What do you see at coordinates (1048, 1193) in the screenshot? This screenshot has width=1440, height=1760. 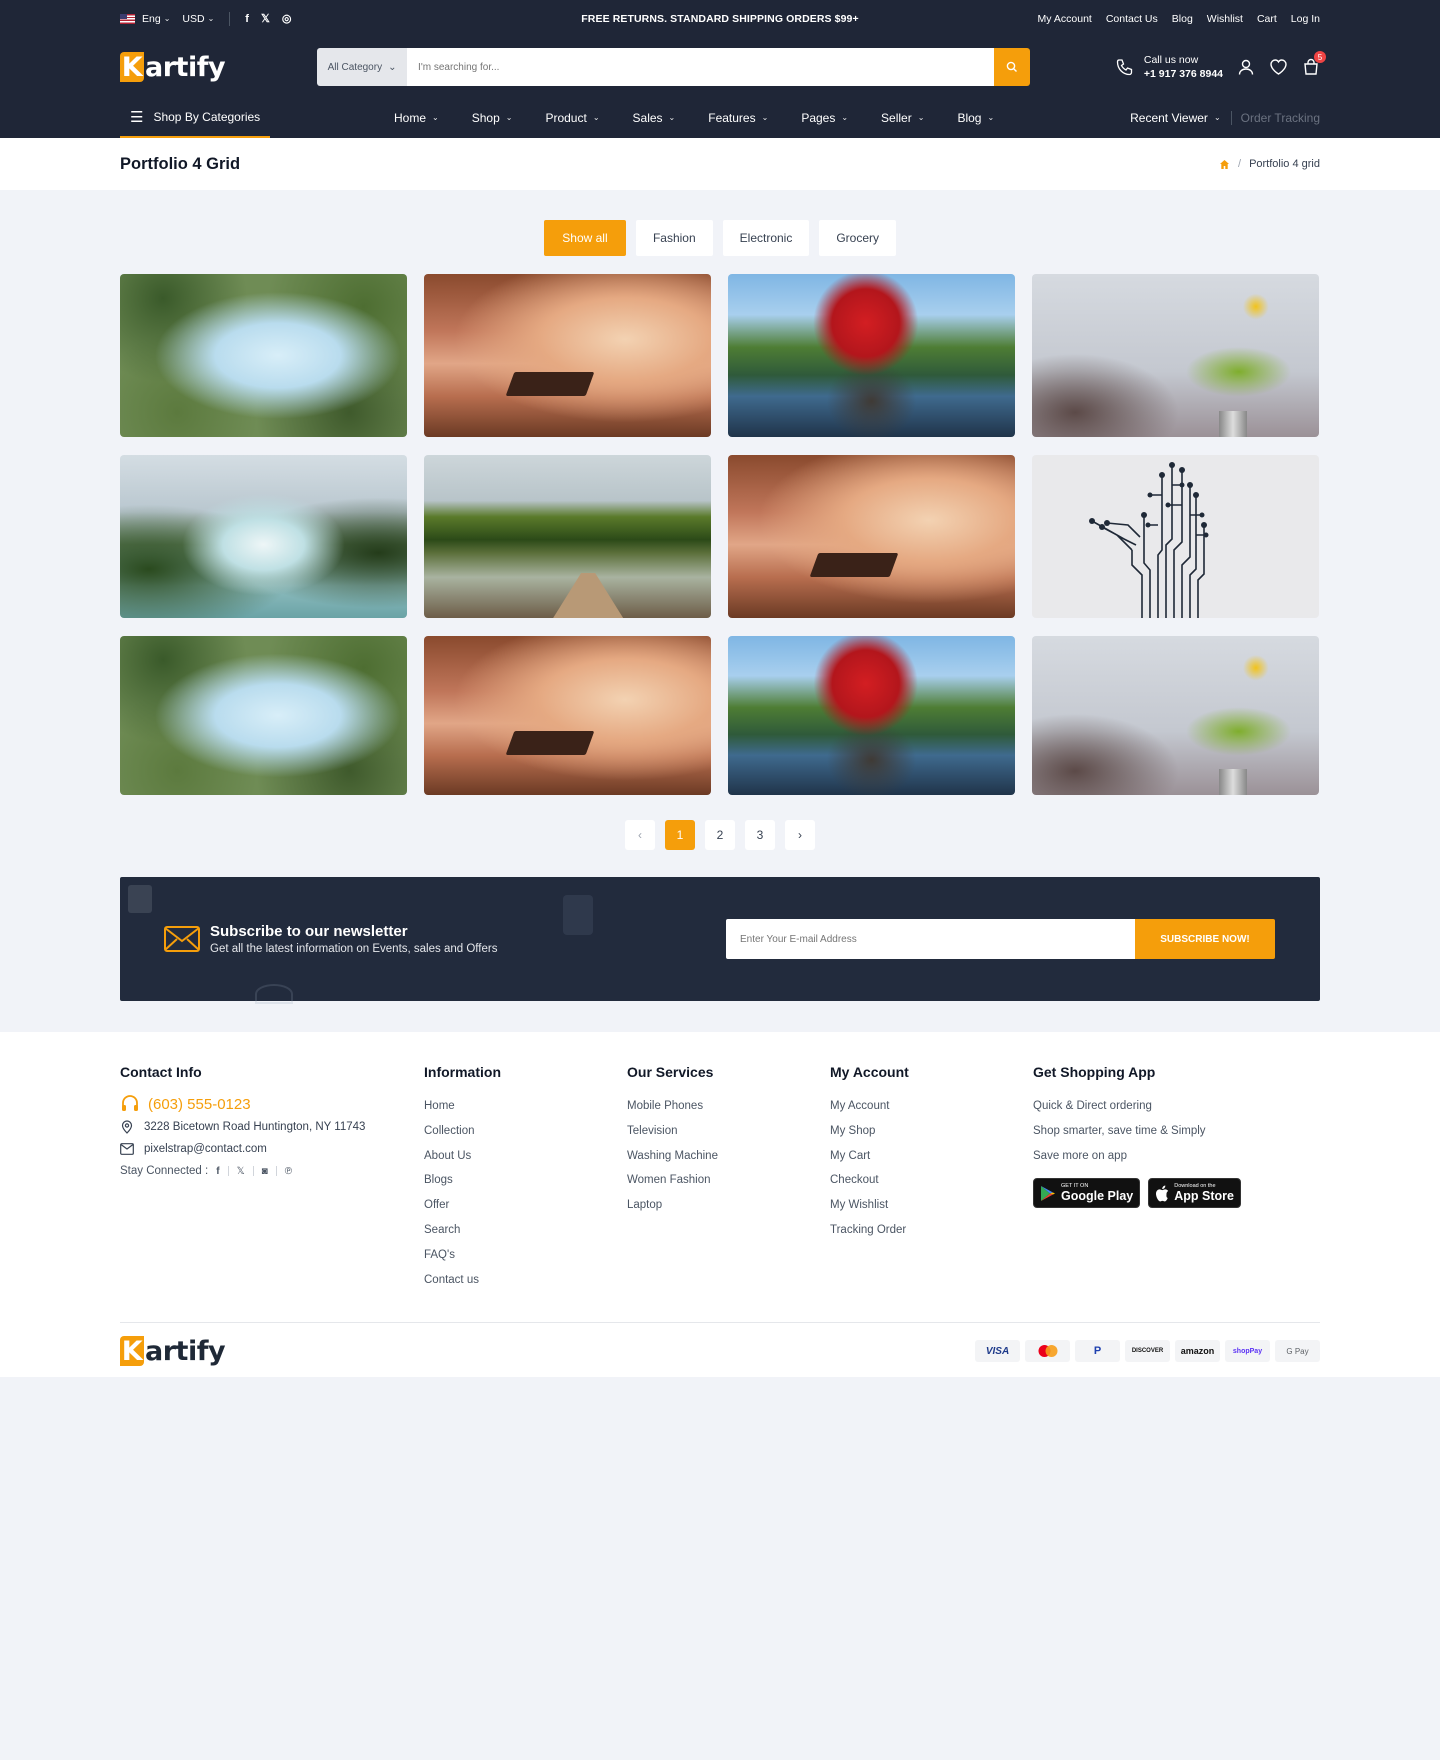 I see `google-play-icon` at bounding box center [1048, 1193].